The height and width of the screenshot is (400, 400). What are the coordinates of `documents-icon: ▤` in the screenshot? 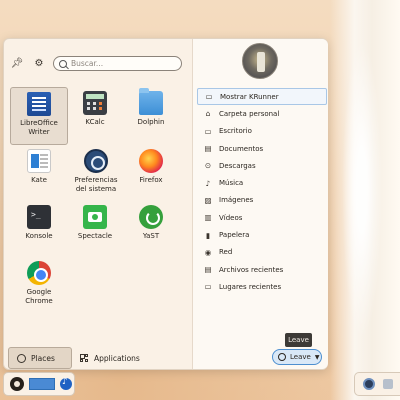 It's located at (208, 149).